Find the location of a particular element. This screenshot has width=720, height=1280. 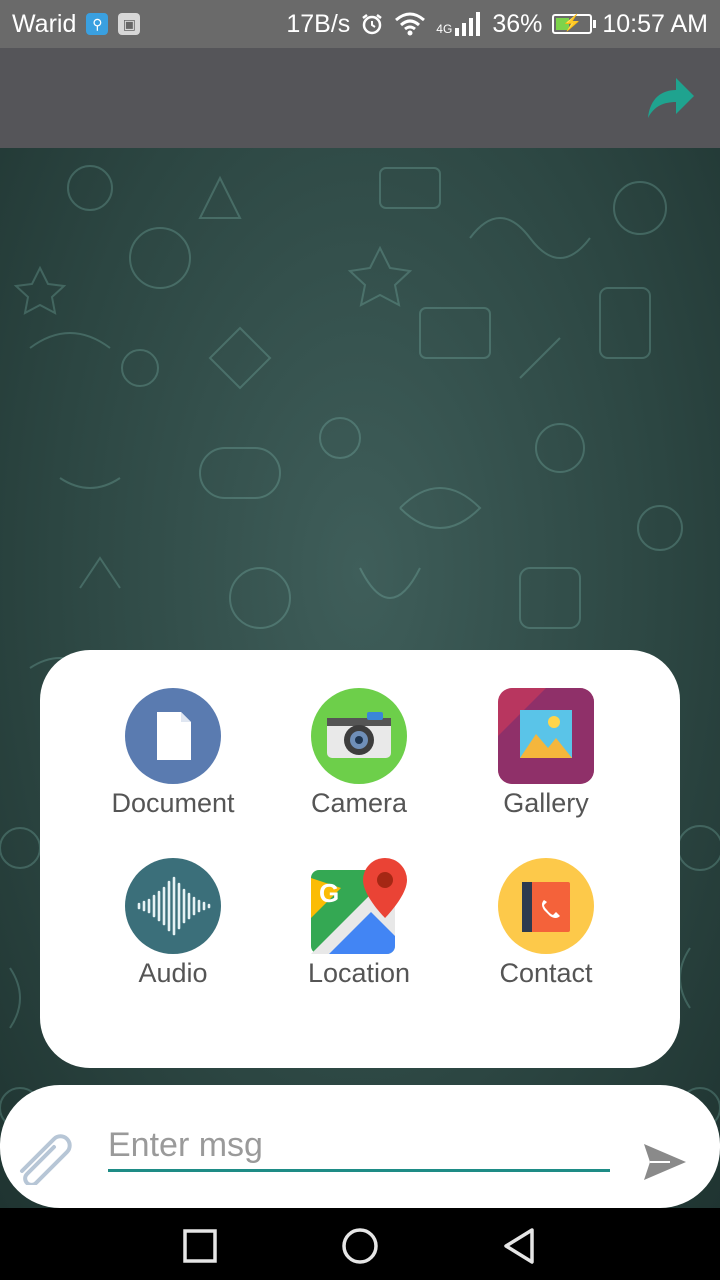

attach-gallery-label: Gallery is located at coordinates (546, 803).